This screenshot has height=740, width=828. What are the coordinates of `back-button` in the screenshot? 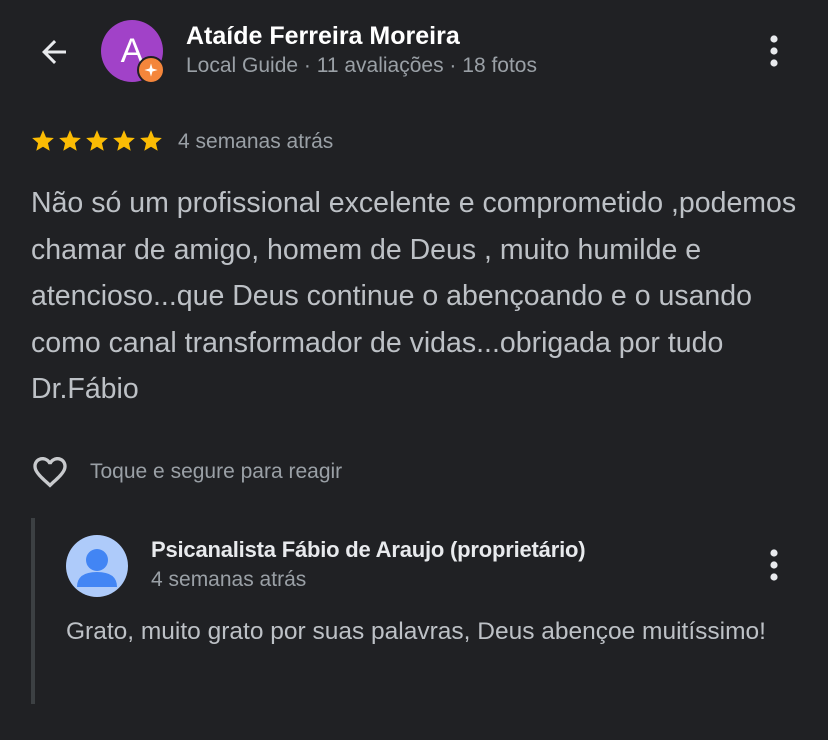 It's located at (54, 52).